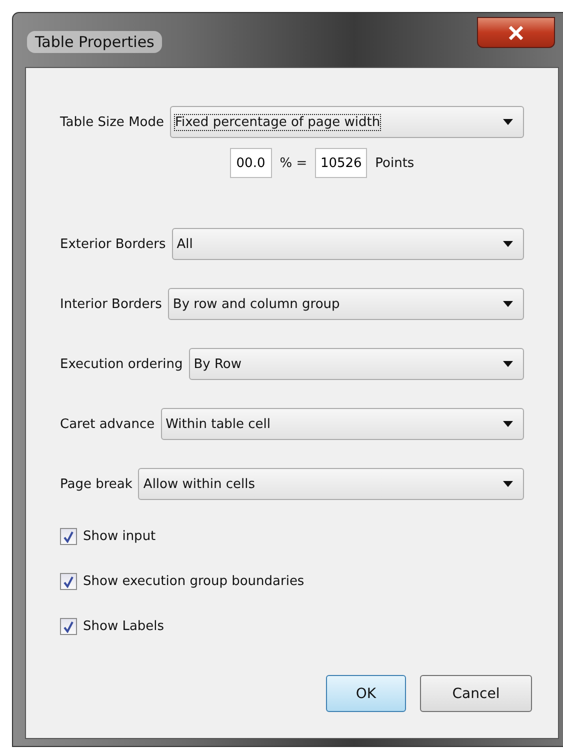 This screenshot has width=563, height=749. What do you see at coordinates (96, 484) in the screenshot?
I see `field-label: Page break` at bounding box center [96, 484].